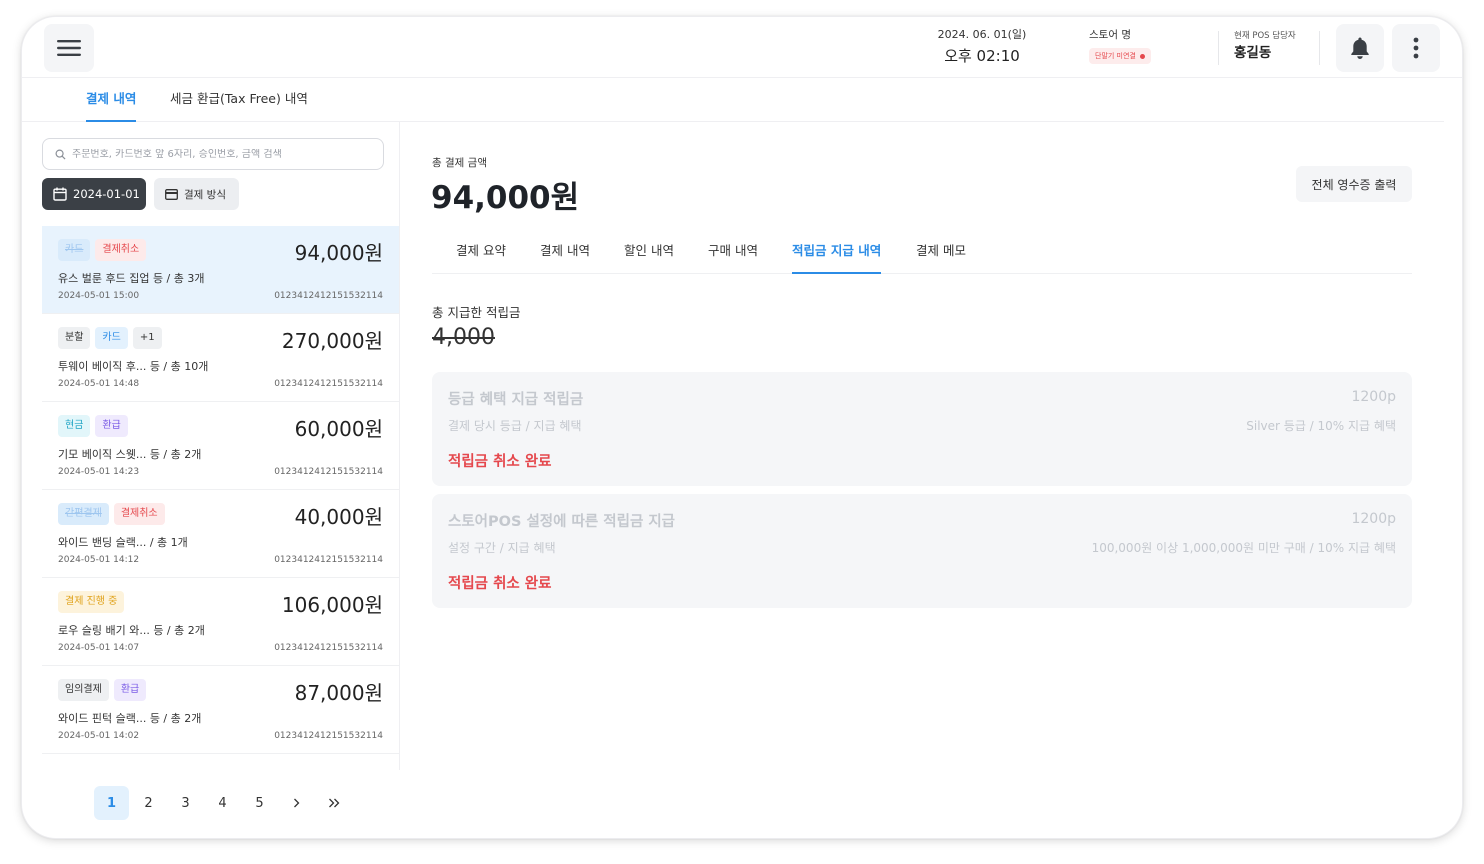 Image resolution: width=1484 pixels, height=864 pixels. What do you see at coordinates (332, 605) in the screenshot?
I see `transaction-amount: 106,000원` at bounding box center [332, 605].